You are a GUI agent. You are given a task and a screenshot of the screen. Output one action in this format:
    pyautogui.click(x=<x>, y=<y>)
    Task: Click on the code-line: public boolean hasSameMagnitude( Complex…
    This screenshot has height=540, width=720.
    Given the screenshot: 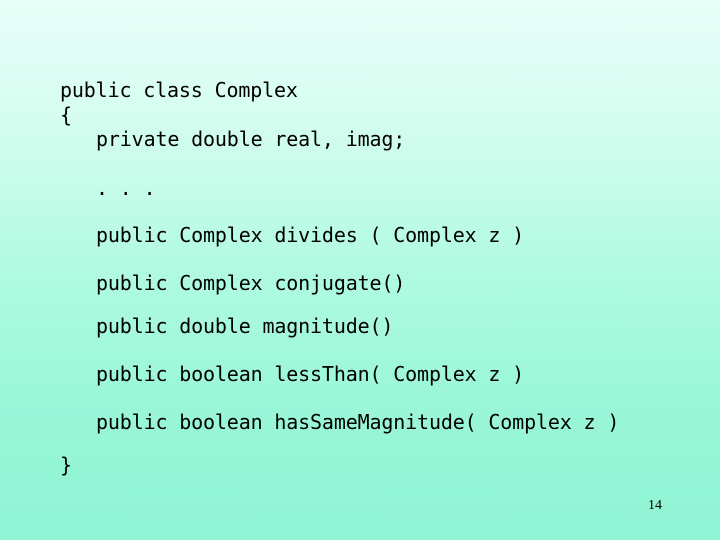 What is the action you would take?
    pyautogui.click(x=358, y=422)
    